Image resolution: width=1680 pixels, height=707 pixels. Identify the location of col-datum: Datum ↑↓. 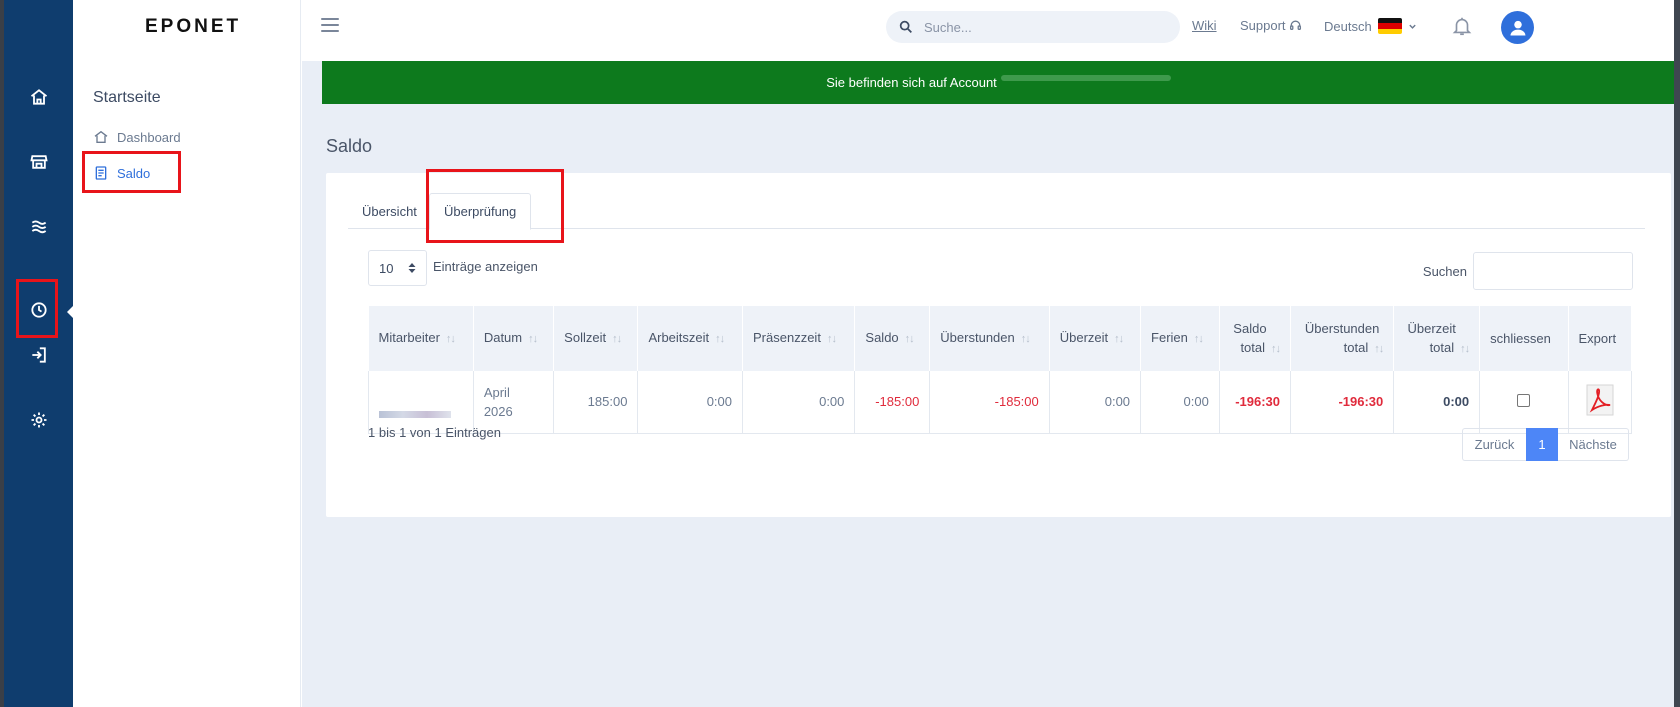
(514, 338).